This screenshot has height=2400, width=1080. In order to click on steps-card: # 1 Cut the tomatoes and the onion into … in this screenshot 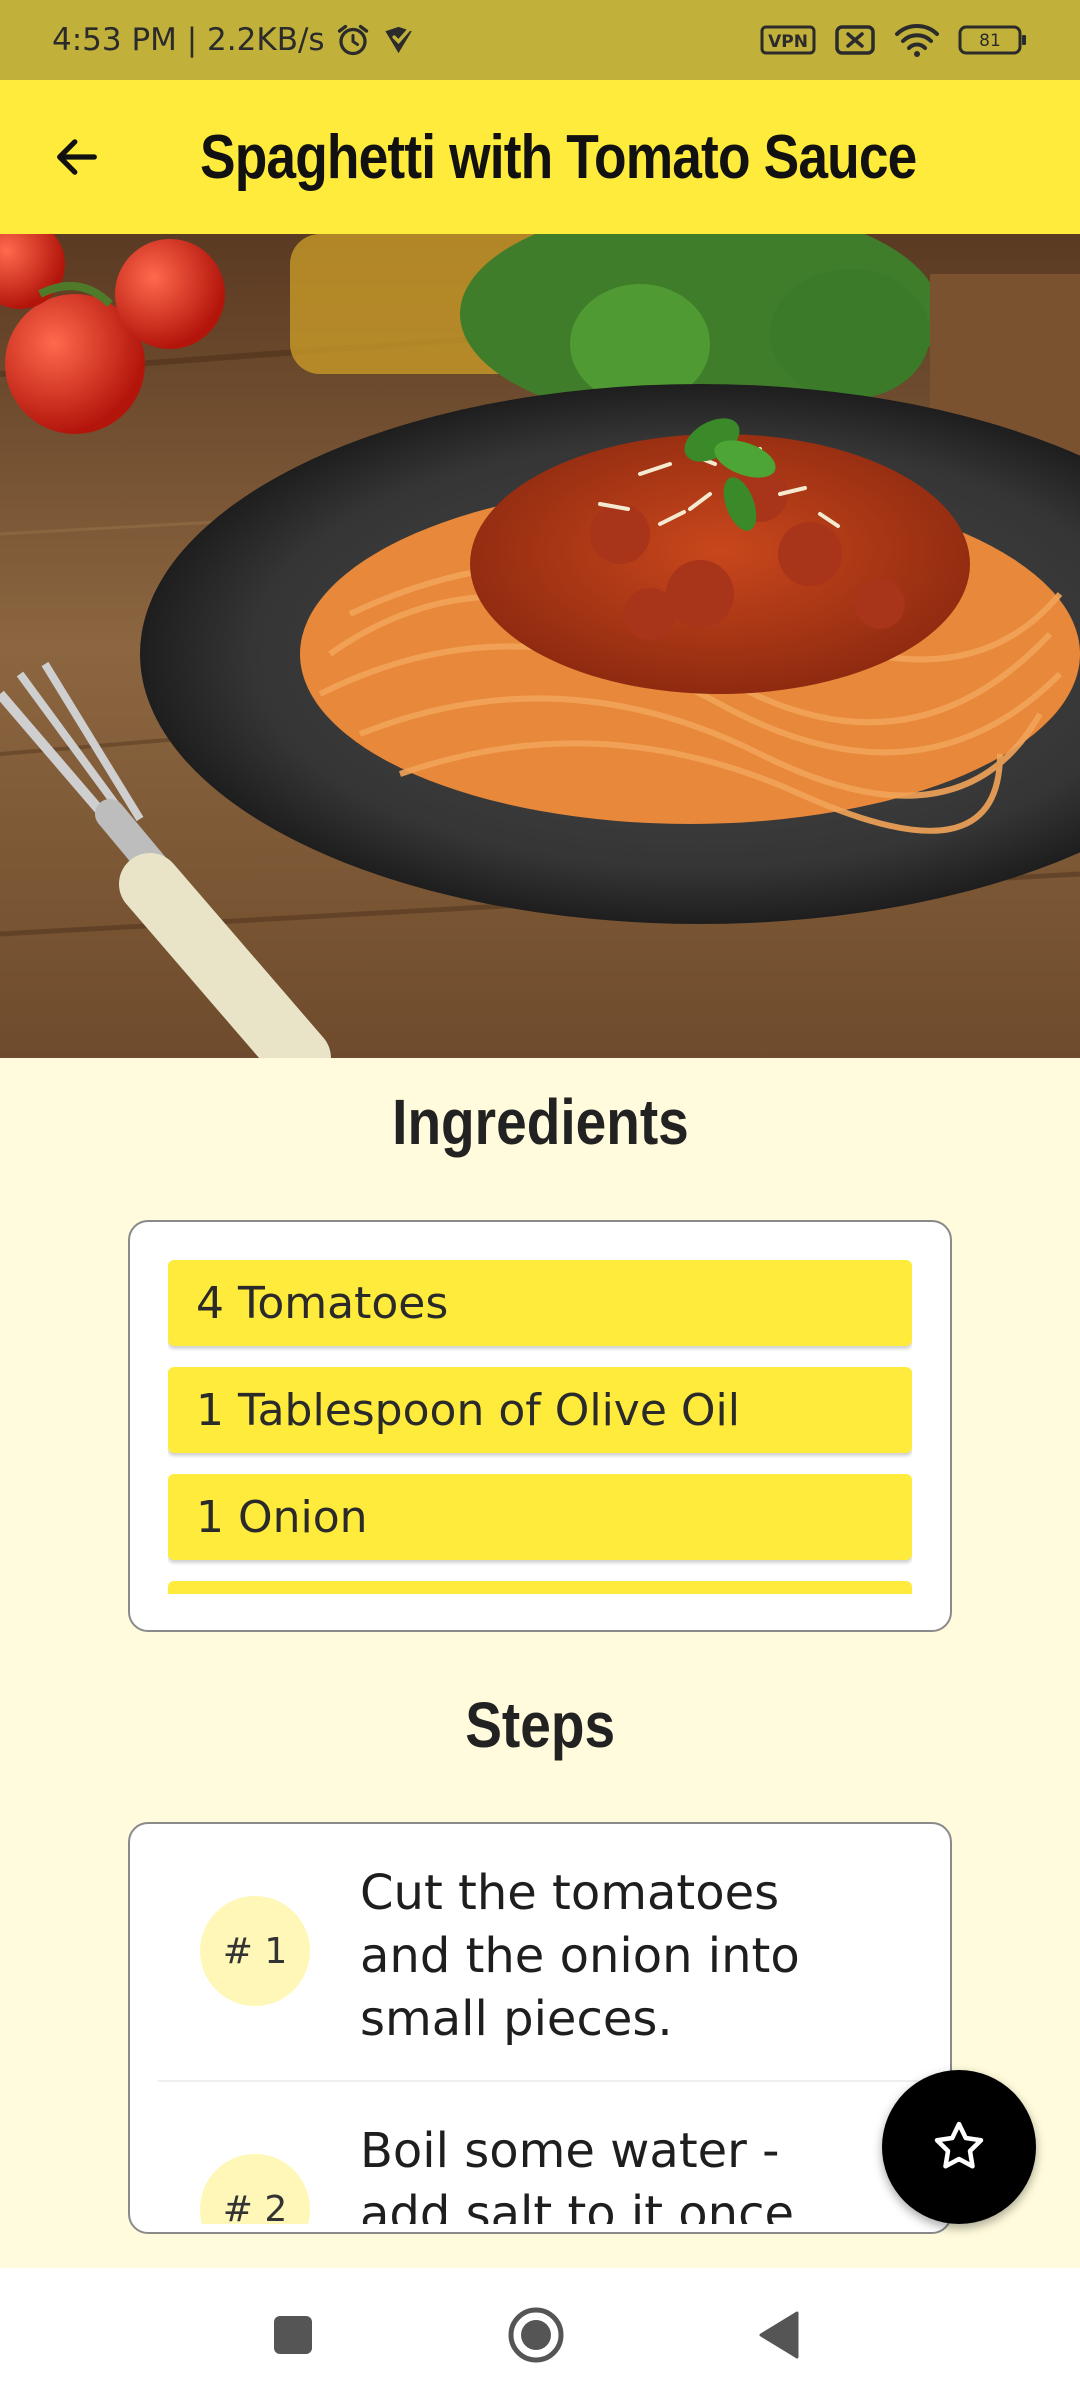, I will do `click(540, 2028)`.